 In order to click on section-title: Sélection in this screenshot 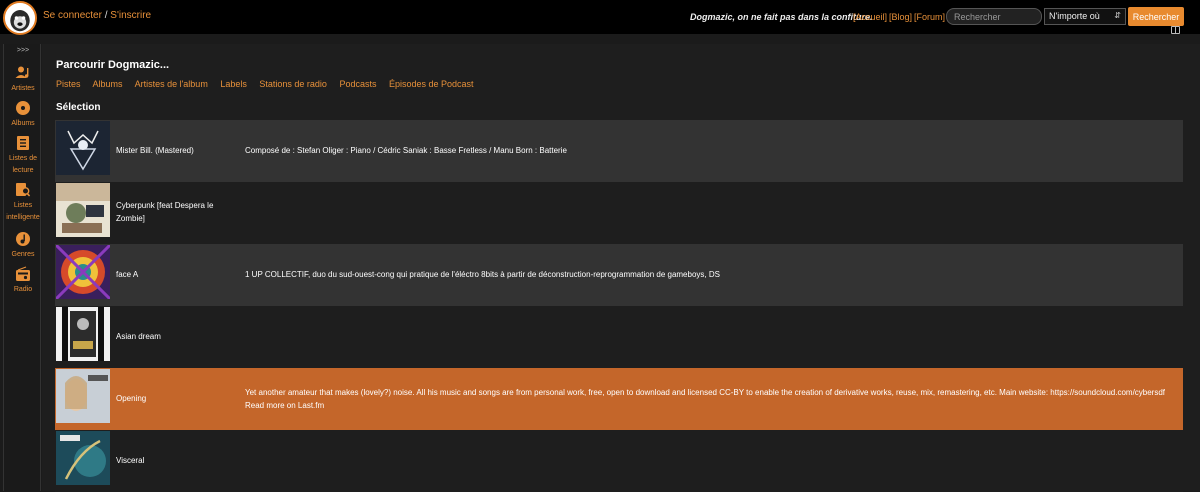, I will do `click(78, 107)`.